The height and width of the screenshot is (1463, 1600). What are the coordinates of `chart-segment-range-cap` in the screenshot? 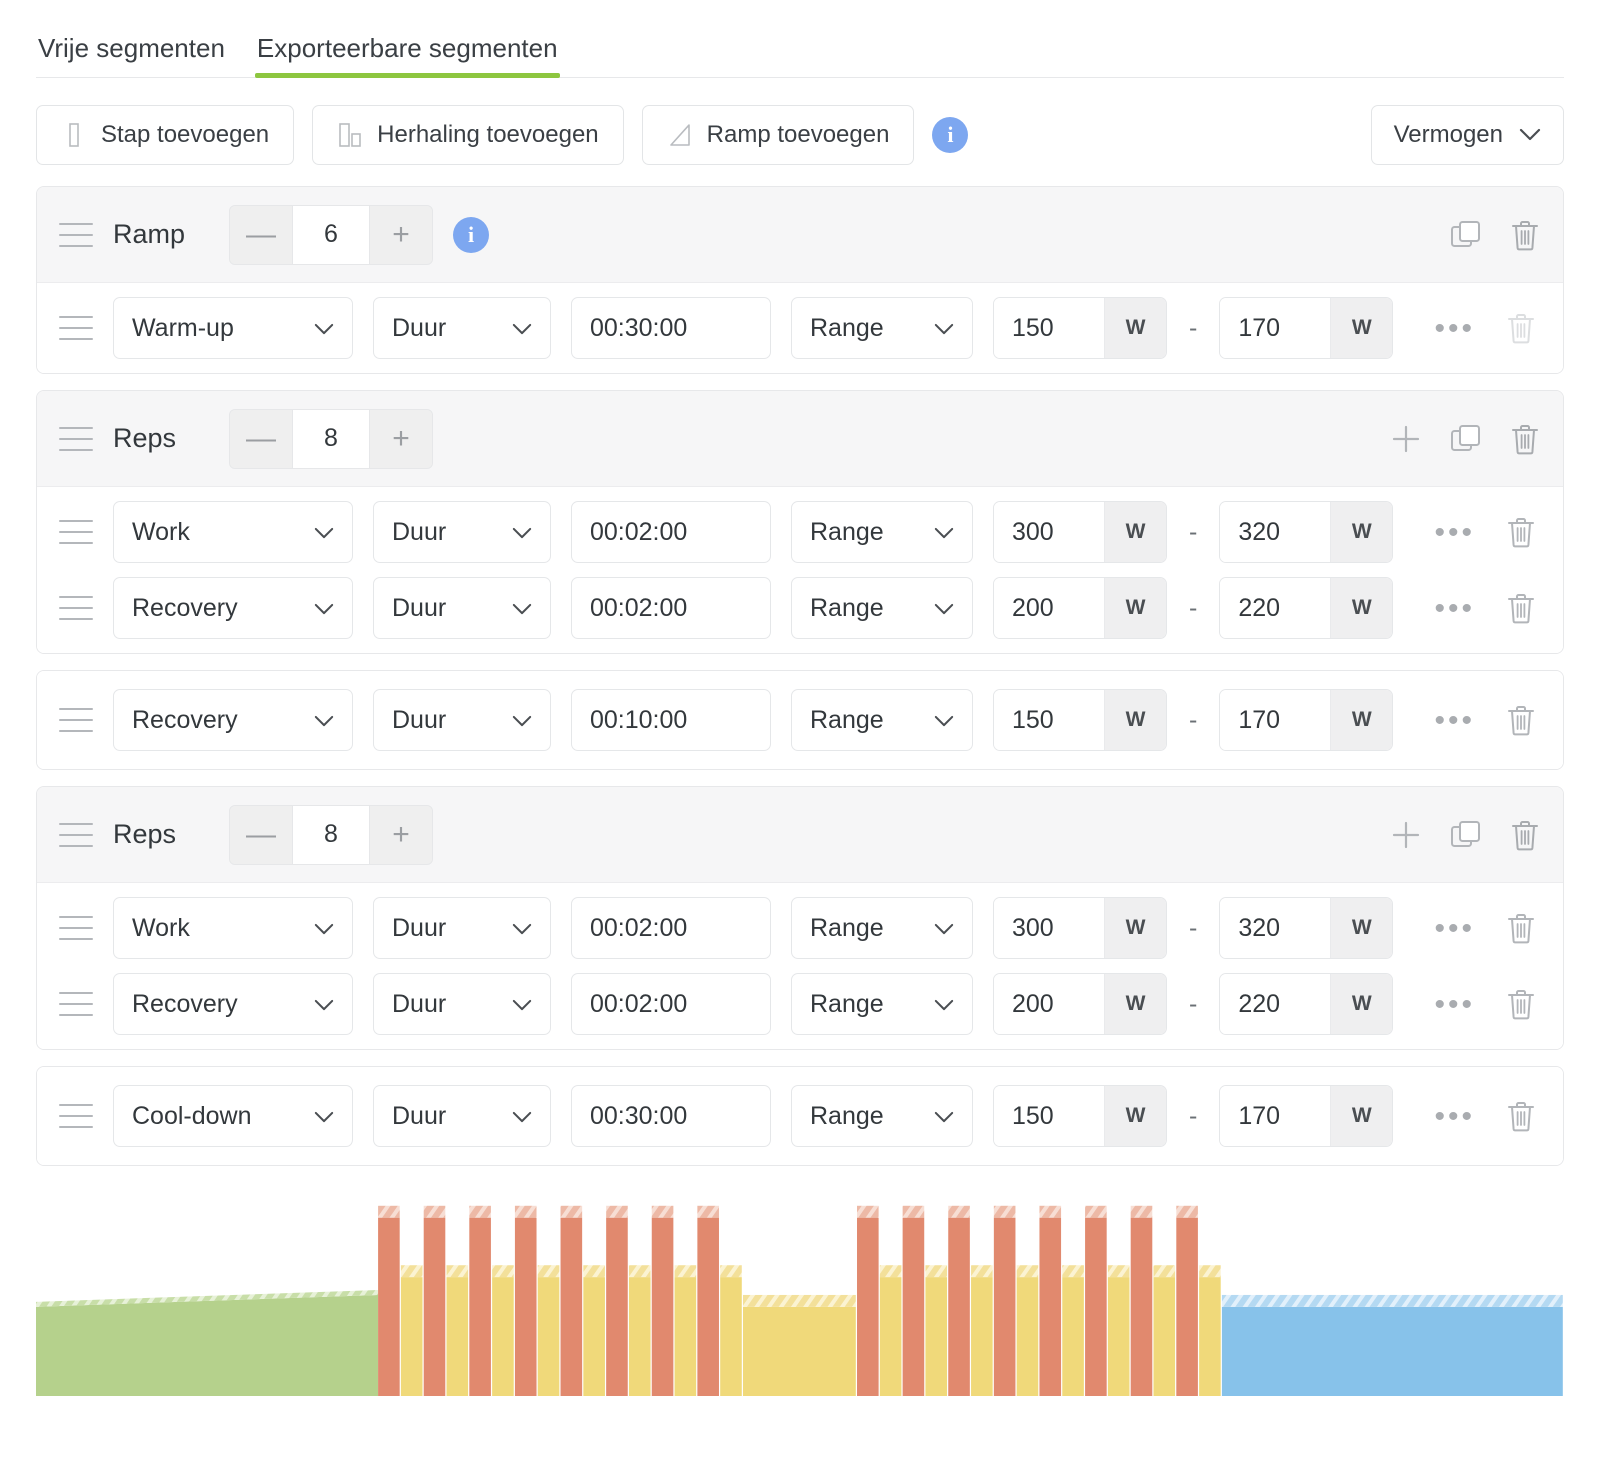 It's located at (708, 1211).